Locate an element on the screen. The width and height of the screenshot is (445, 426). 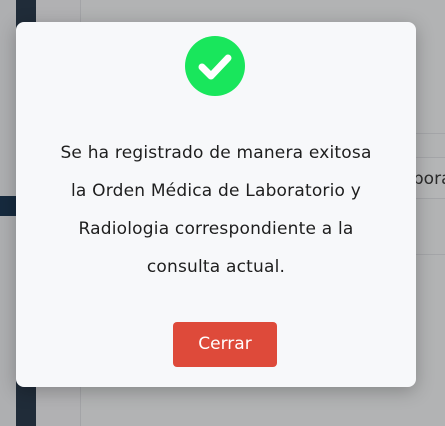
message-line: Se ha registrado de manera exitosa is located at coordinates (216, 153).